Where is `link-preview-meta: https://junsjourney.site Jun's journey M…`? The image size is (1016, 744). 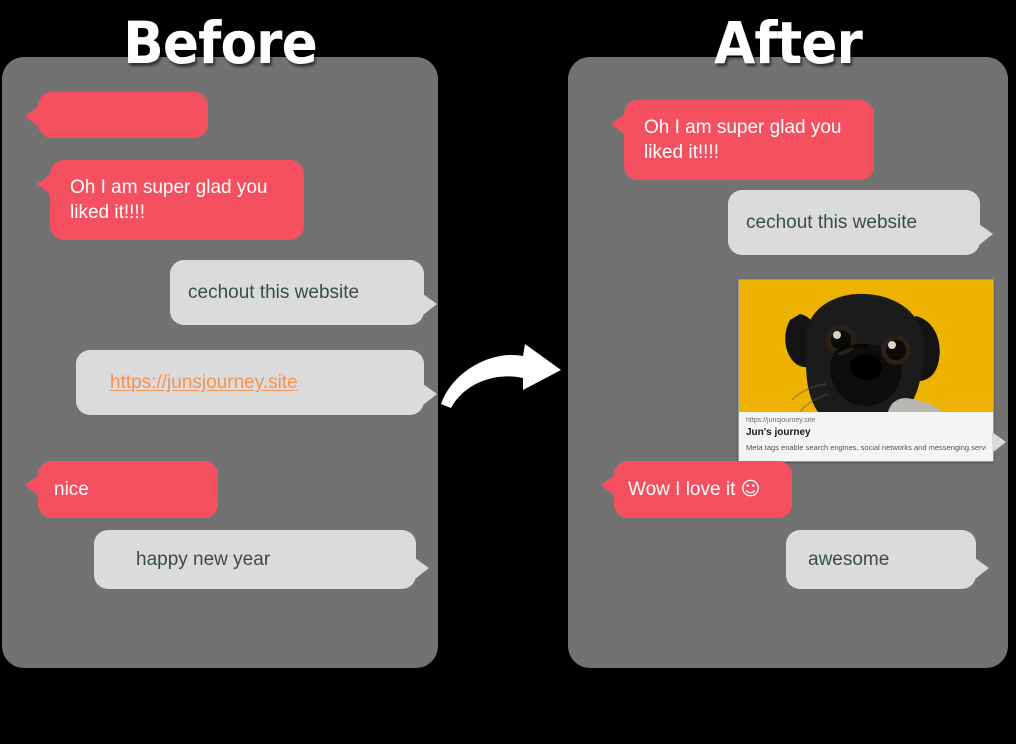 link-preview-meta: https://junsjourney.site Jun's journey M… is located at coordinates (866, 436).